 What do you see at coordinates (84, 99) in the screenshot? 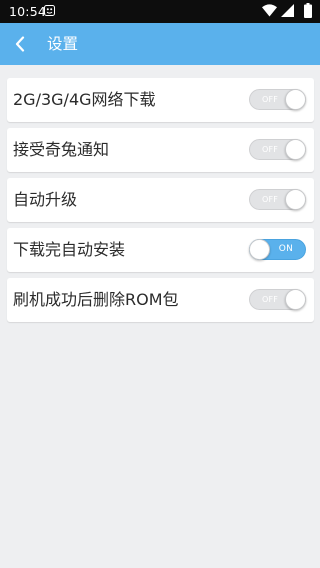
I see `setting-label: 2G/3G/4G网络下载` at bounding box center [84, 99].